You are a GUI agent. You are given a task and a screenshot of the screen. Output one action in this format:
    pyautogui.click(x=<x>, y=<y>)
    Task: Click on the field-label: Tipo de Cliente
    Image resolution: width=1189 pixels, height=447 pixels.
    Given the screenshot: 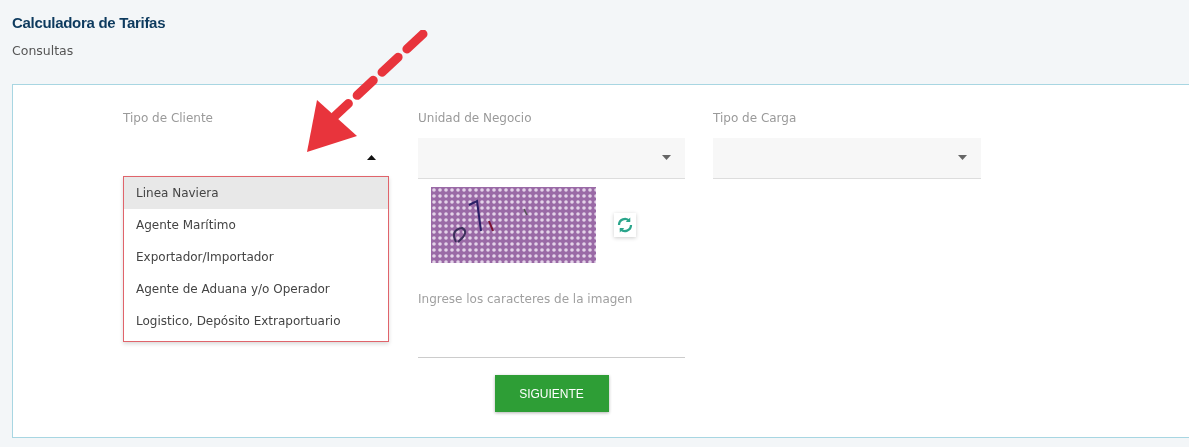 What is the action you would take?
    pyautogui.click(x=168, y=119)
    